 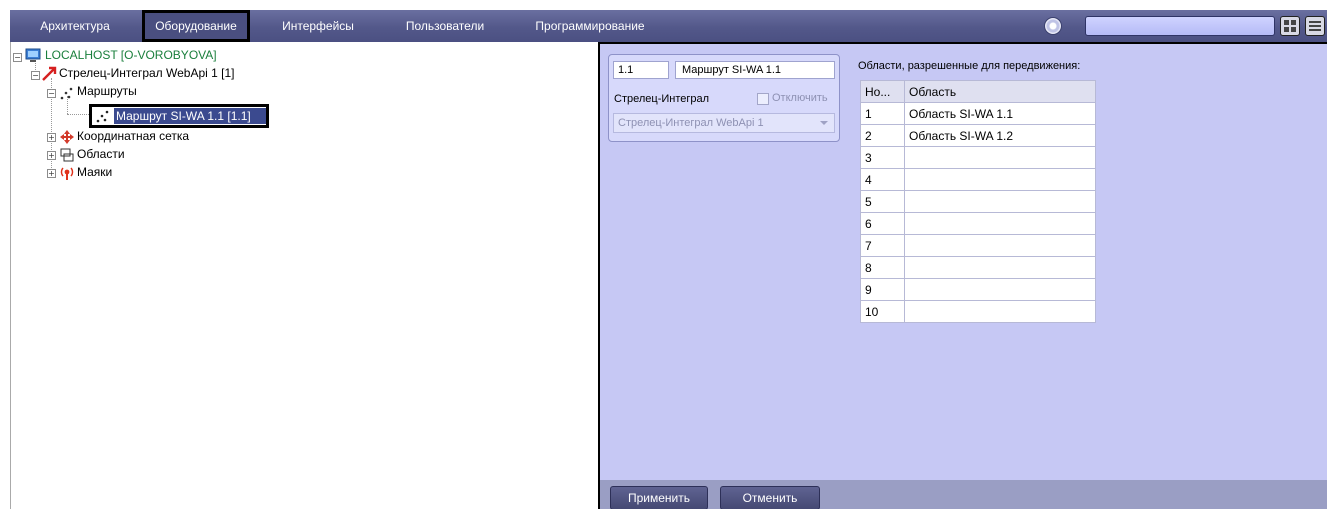 What do you see at coordinates (51, 155) in the screenshot?
I see `expand-areas-toggle: +` at bounding box center [51, 155].